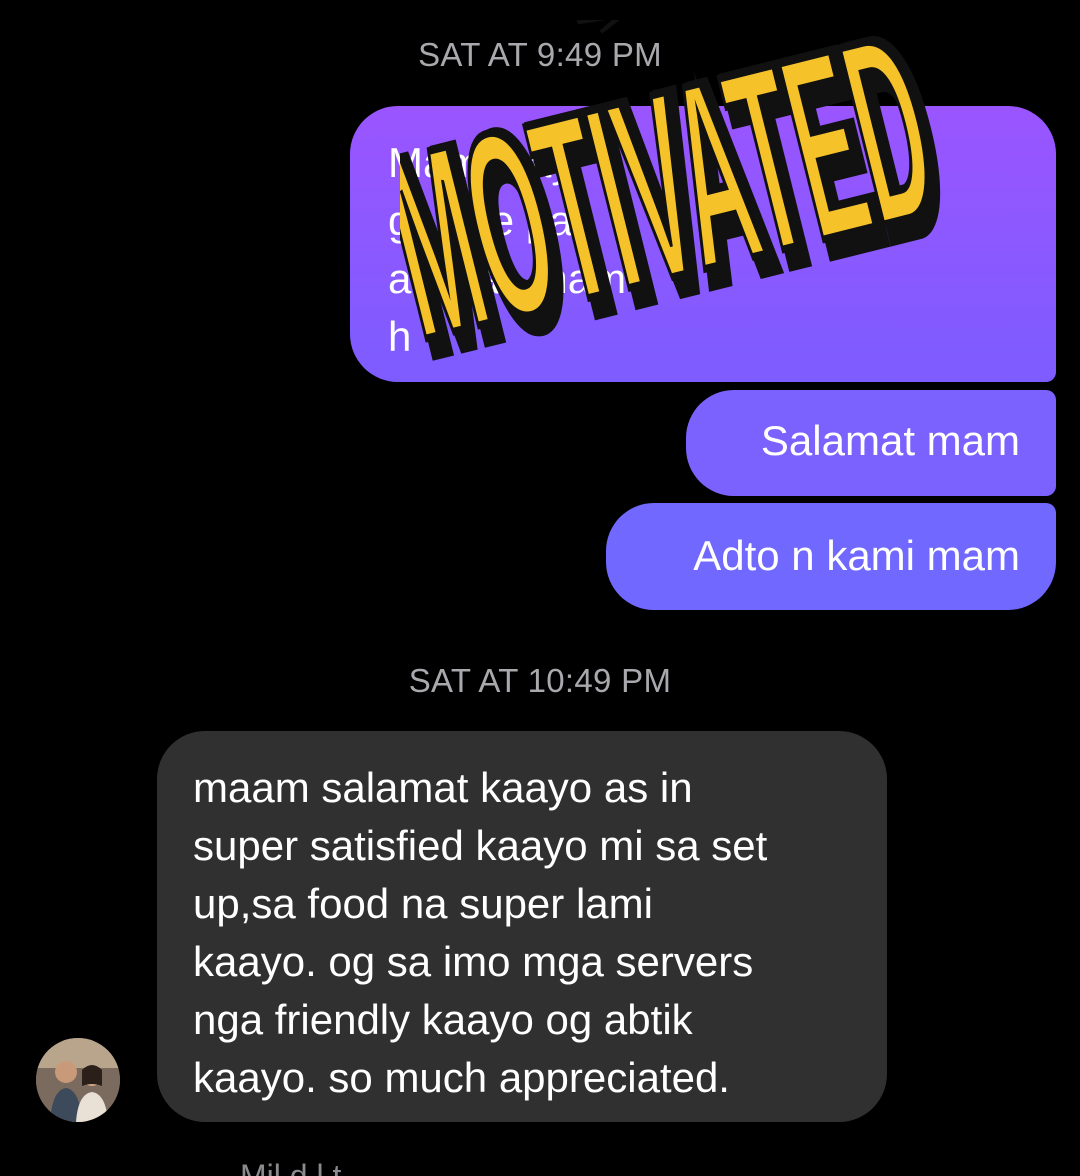  What do you see at coordinates (831, 556) in the screenshot?
I see `sent-message-bubble-3: Adto n kami mam` at bounding box center [831, 556].